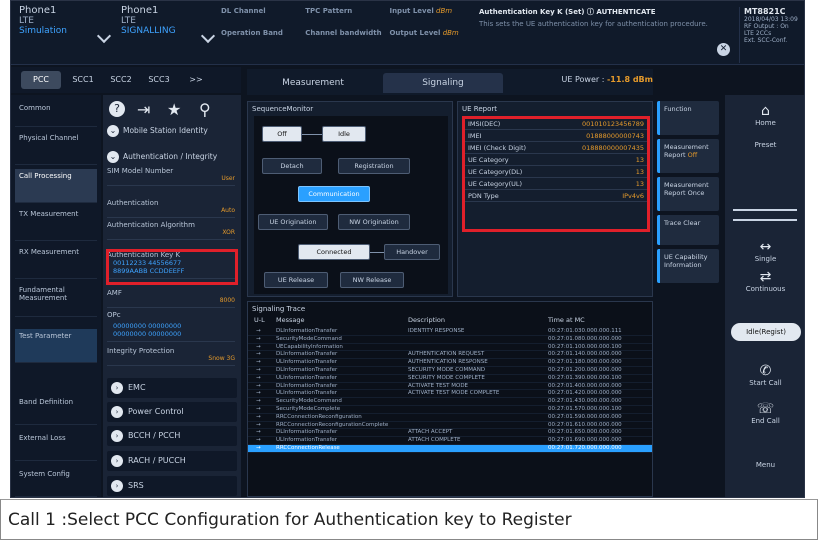  What do you see at coordinates (171, 176) in the screenshot?
I see `param-sim-model: SIM Model Number User` at bounding box center [171, 176].